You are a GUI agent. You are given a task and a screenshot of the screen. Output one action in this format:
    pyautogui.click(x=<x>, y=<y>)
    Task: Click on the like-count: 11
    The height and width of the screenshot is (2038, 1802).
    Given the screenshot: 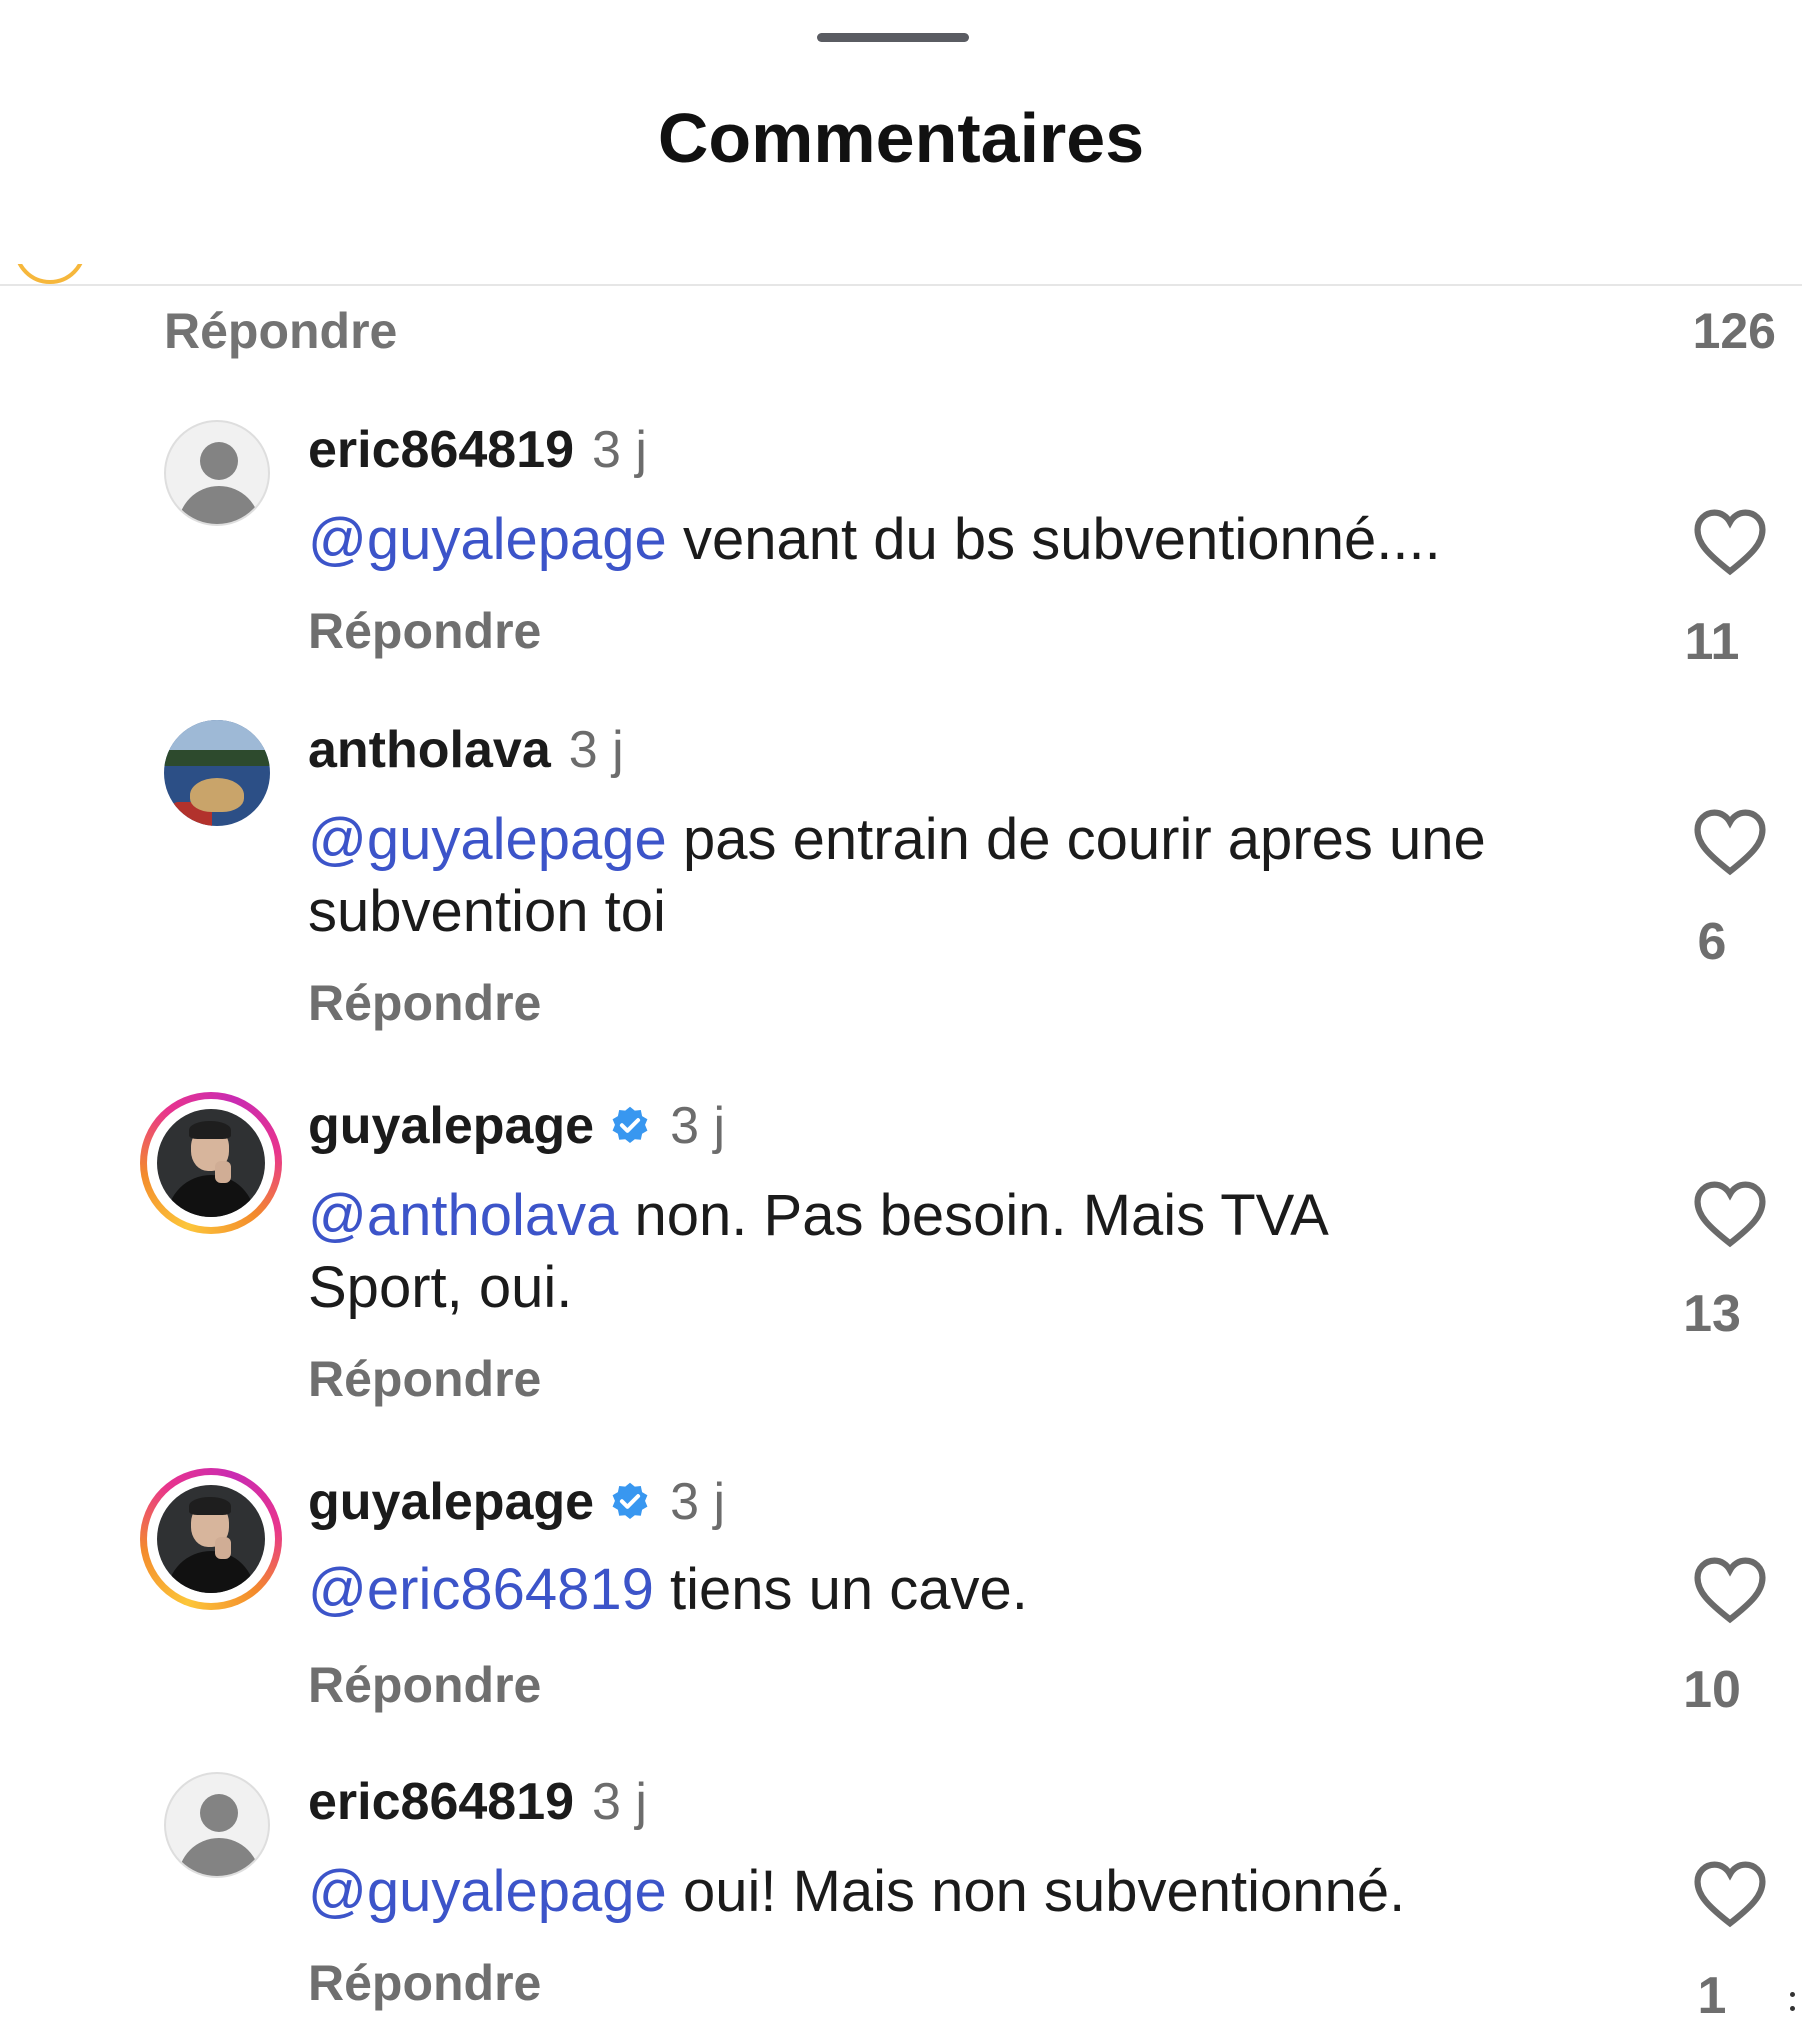 What is the action you would take?
    pyautogui.click(x=1712, y=642)
    